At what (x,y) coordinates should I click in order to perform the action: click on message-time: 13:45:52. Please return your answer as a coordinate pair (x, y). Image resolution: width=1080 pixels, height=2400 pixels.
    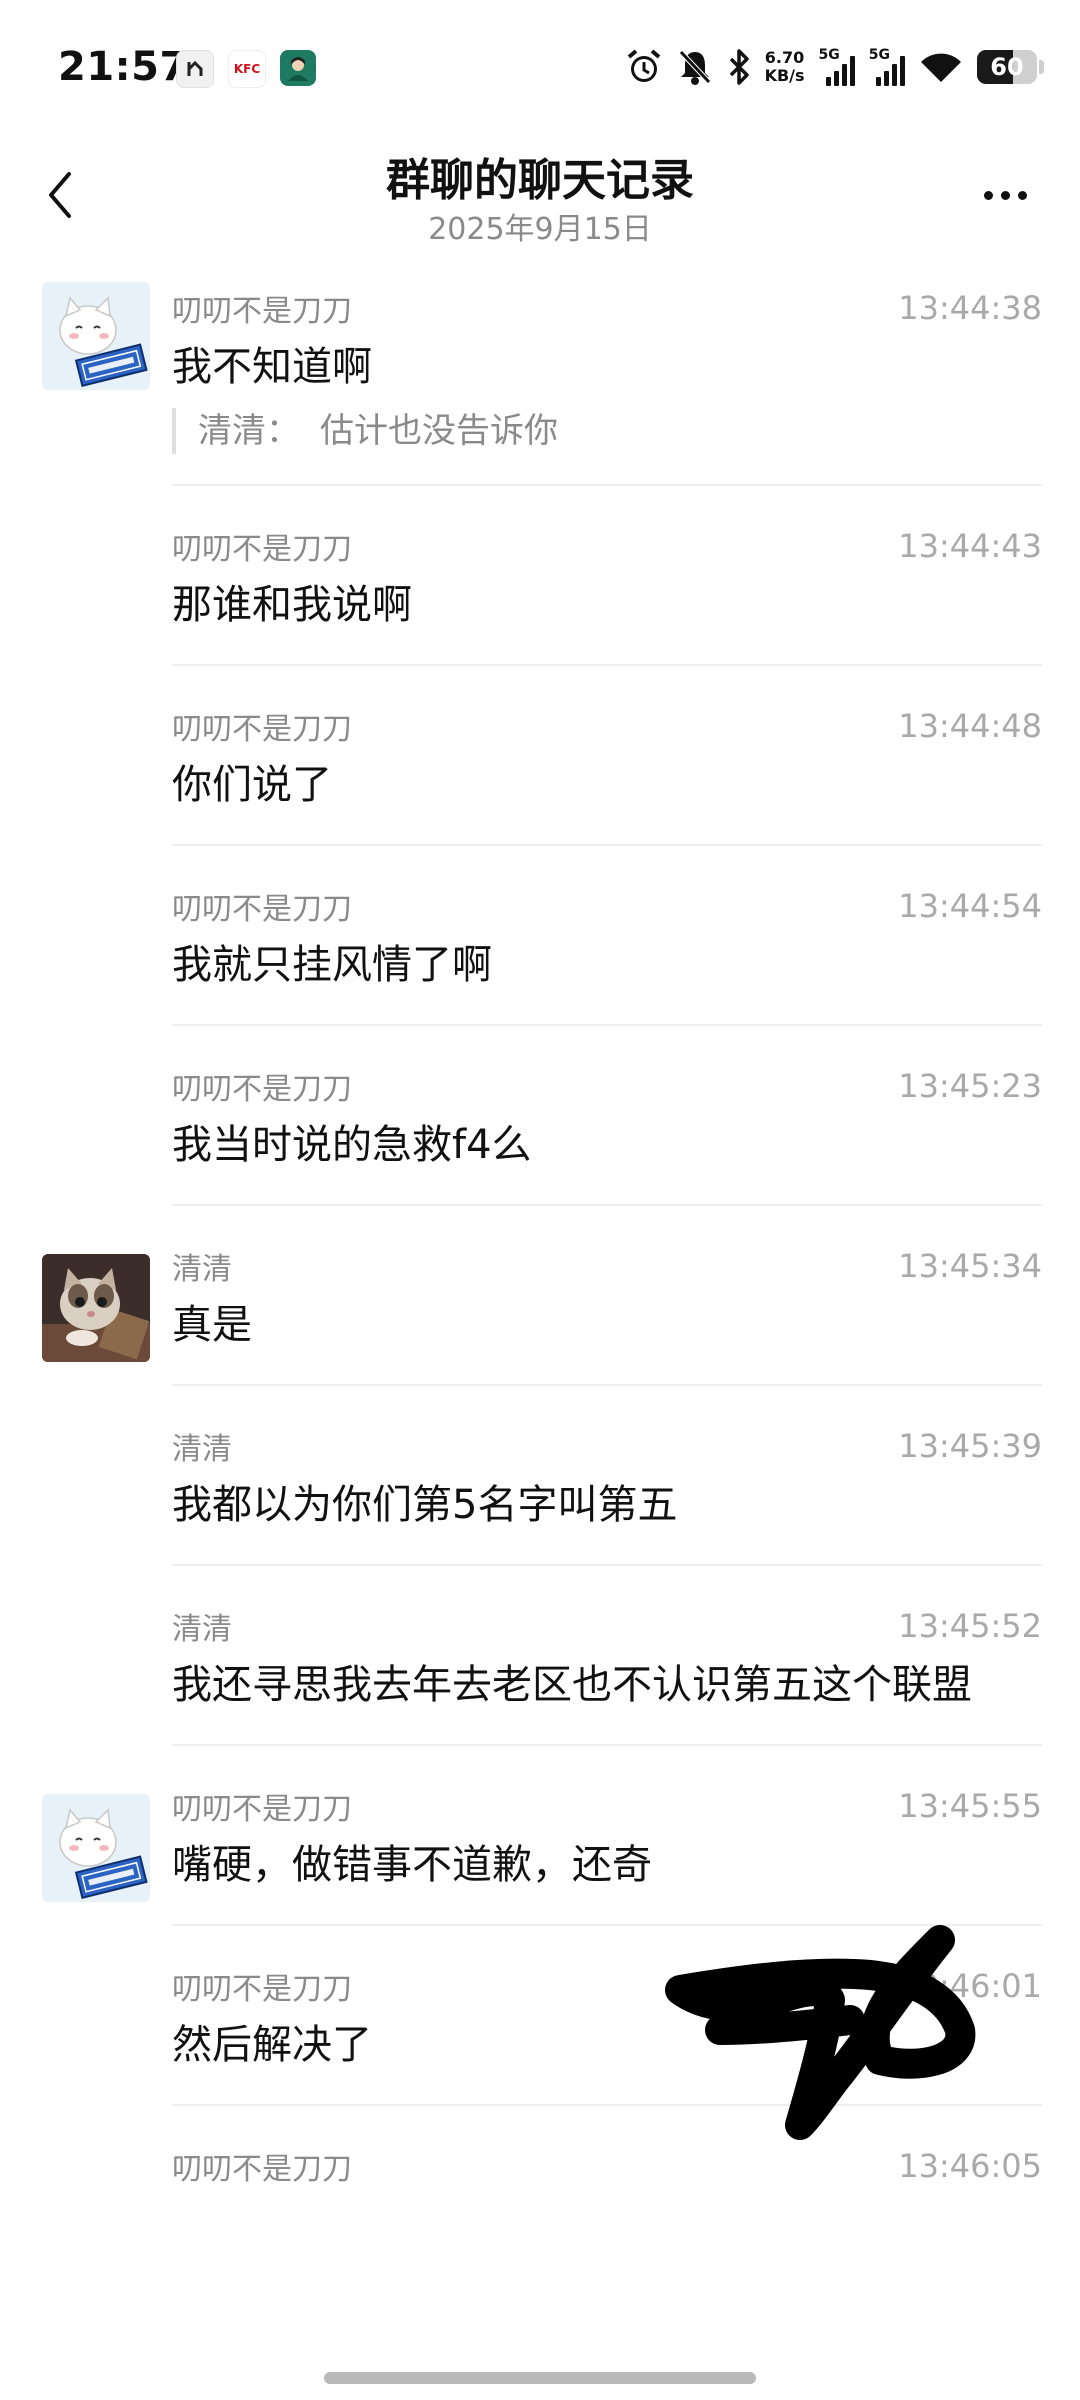
    Looking at the image, I should click on (970, 1626).